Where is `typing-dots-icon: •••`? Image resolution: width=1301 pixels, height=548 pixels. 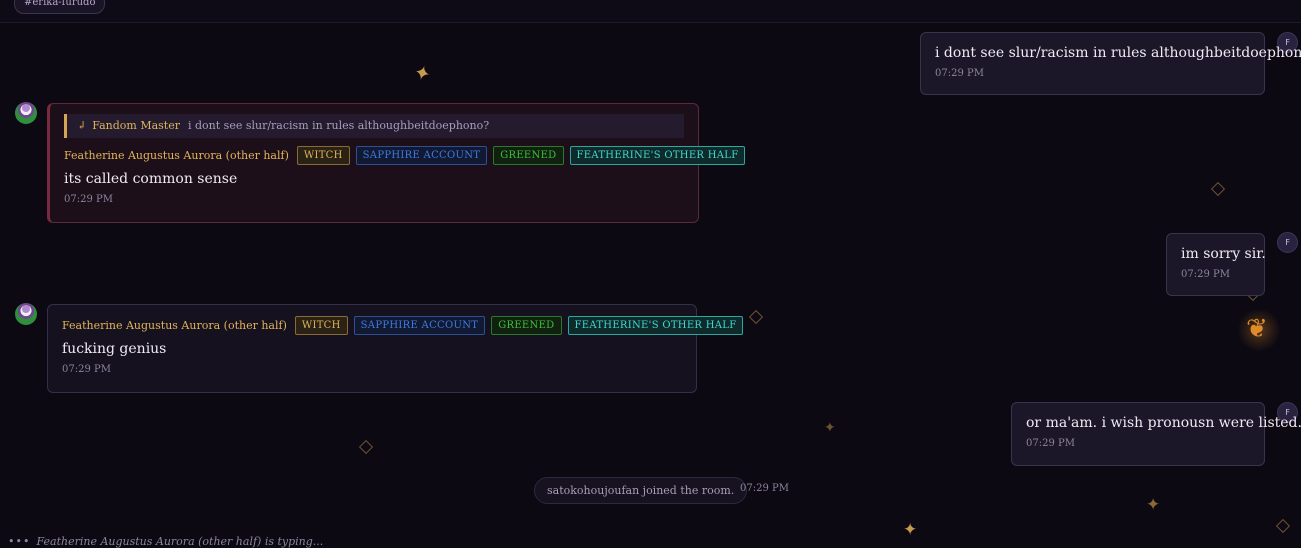
typing-dots-icon: ••• is located at coordinates (19, 541).